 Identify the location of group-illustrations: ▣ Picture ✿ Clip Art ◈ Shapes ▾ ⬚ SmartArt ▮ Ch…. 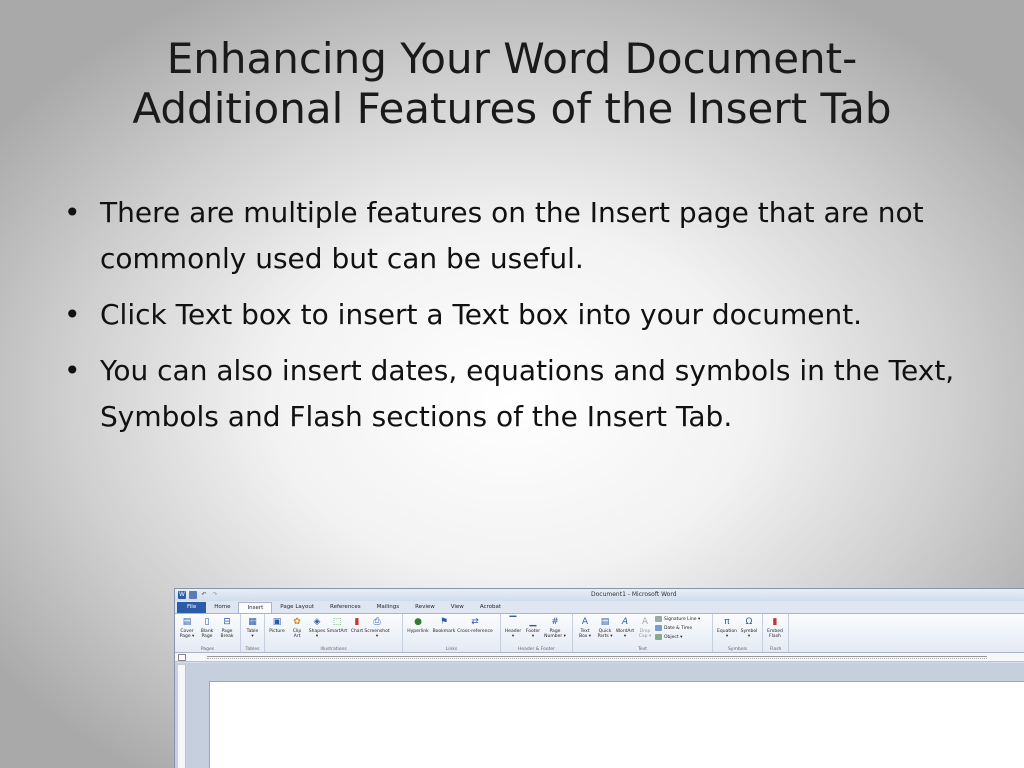
(334, 633).